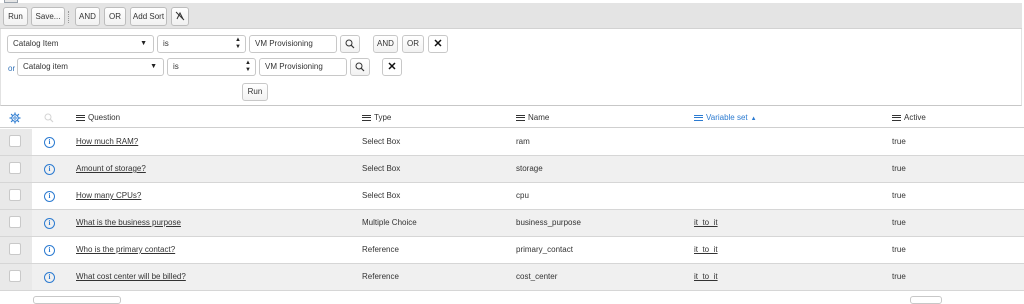  What do you see at coordinates (511, 16) in the screenshot?
I see `filter-toolbar: Run Save... AND OR Add Sort` at bounding box center [511, 16].